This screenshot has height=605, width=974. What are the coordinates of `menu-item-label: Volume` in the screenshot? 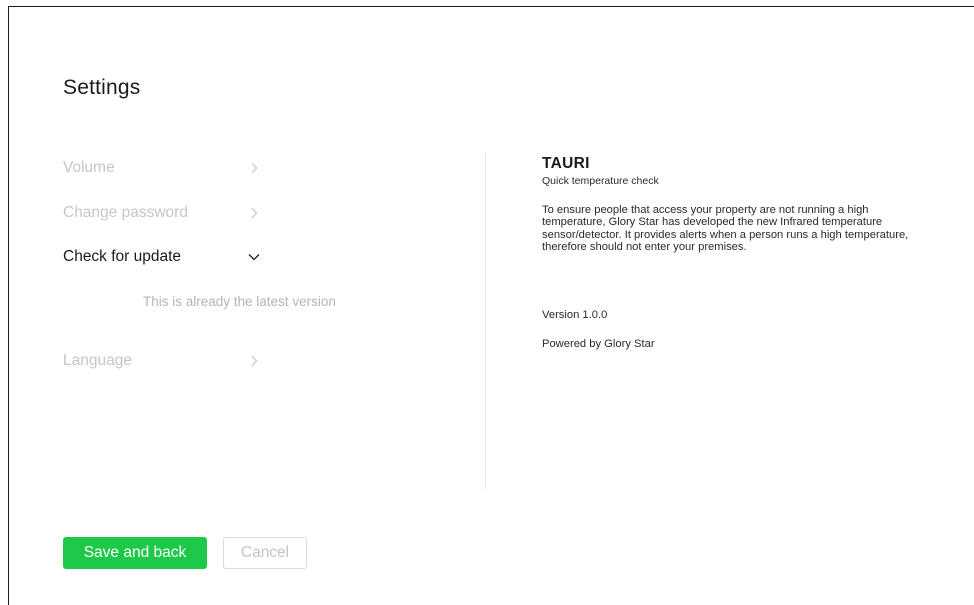 It's located at (89, 167).